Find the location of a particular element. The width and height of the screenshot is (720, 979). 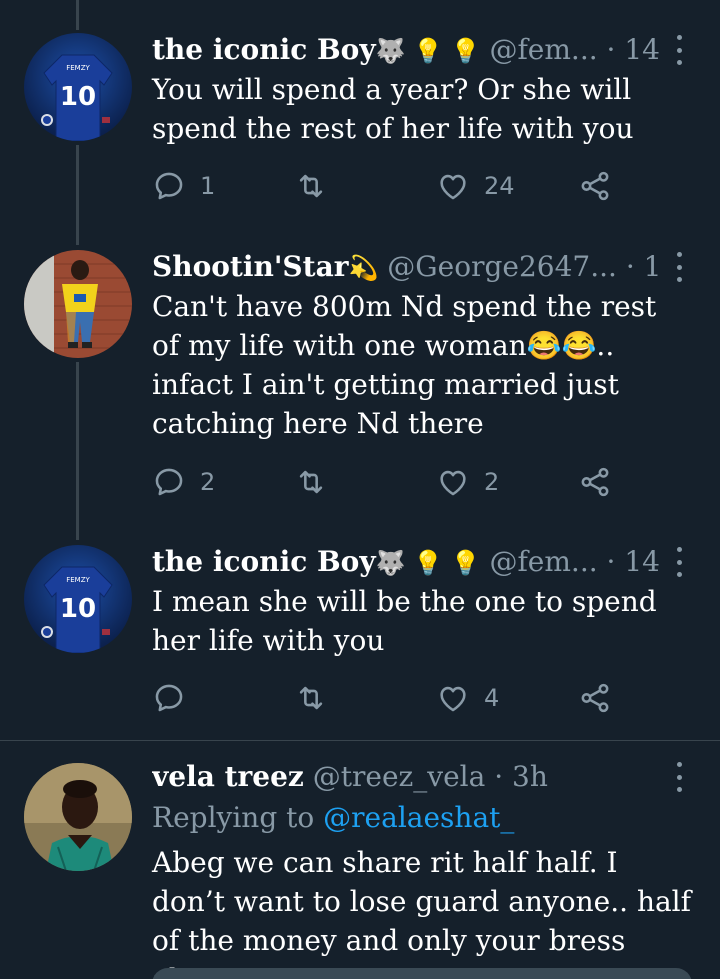

like-button: 24 is located at coordinates (475, 186).